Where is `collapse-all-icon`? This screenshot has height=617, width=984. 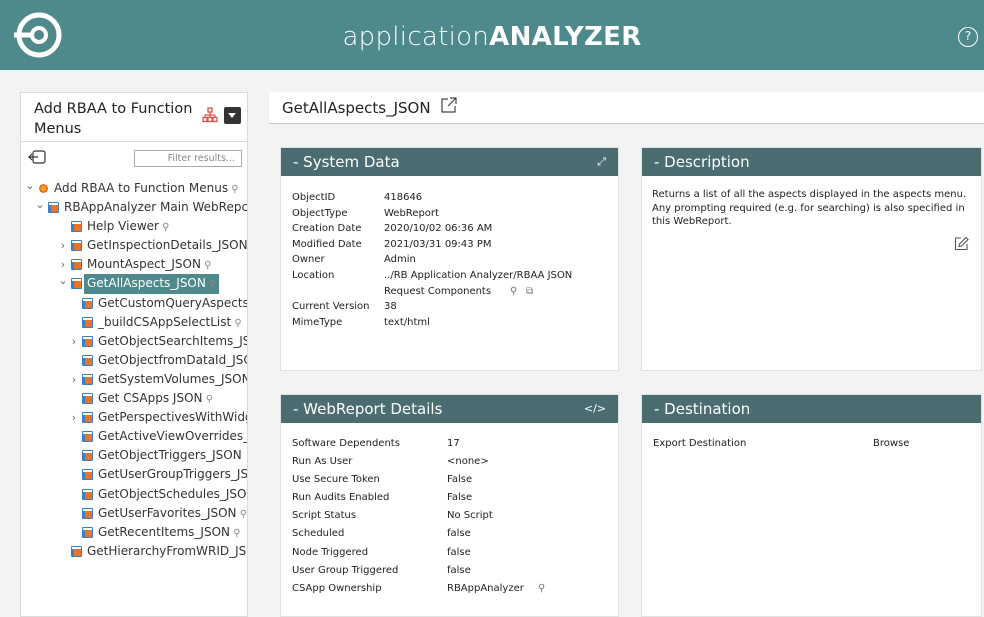 collapse-all-icon is located at coordinates (37, 157).